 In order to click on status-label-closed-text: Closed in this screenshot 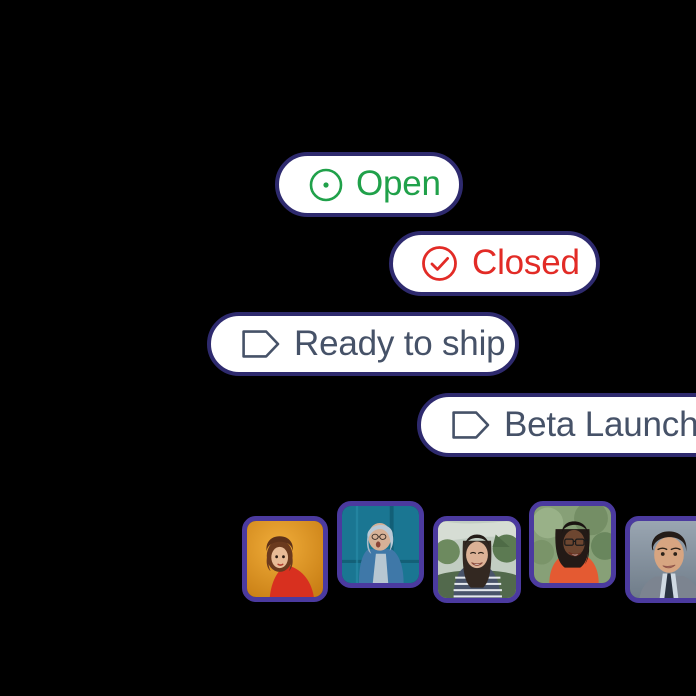, I will do `click(526, 262)`.